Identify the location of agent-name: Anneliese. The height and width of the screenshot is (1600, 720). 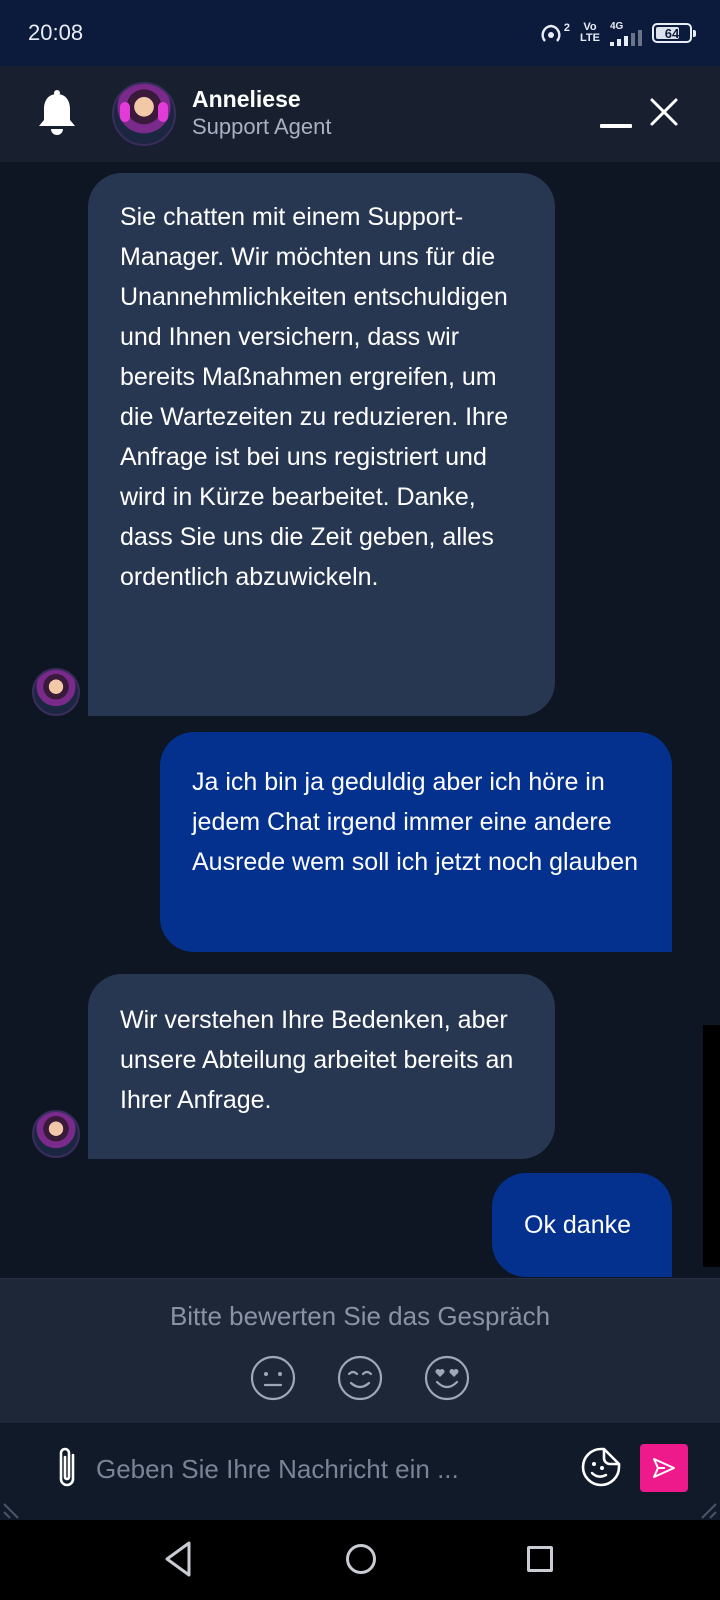
(246, 99).